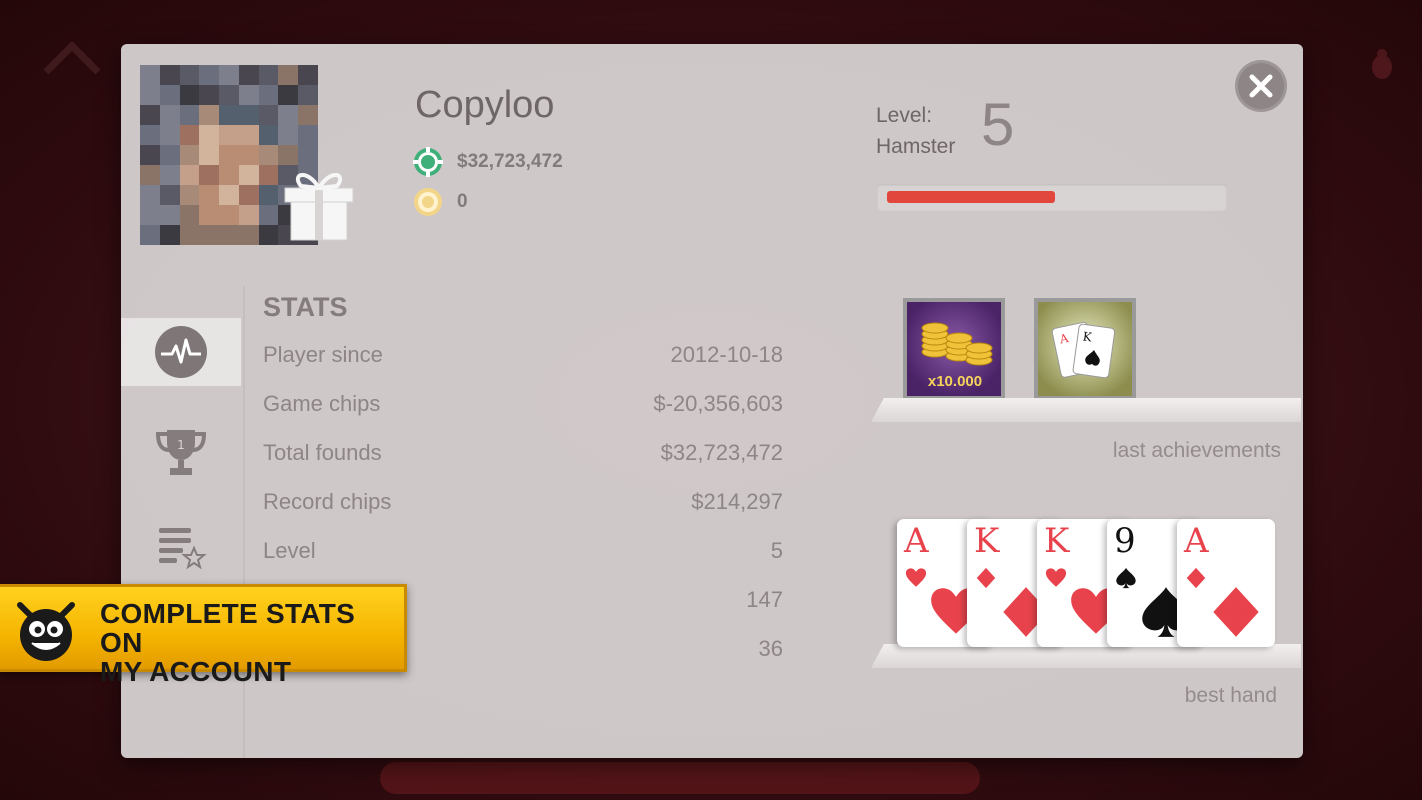  Describe the element at coordinates (776, 550) in the screenshot. I see `stat-value: 5` at that location.